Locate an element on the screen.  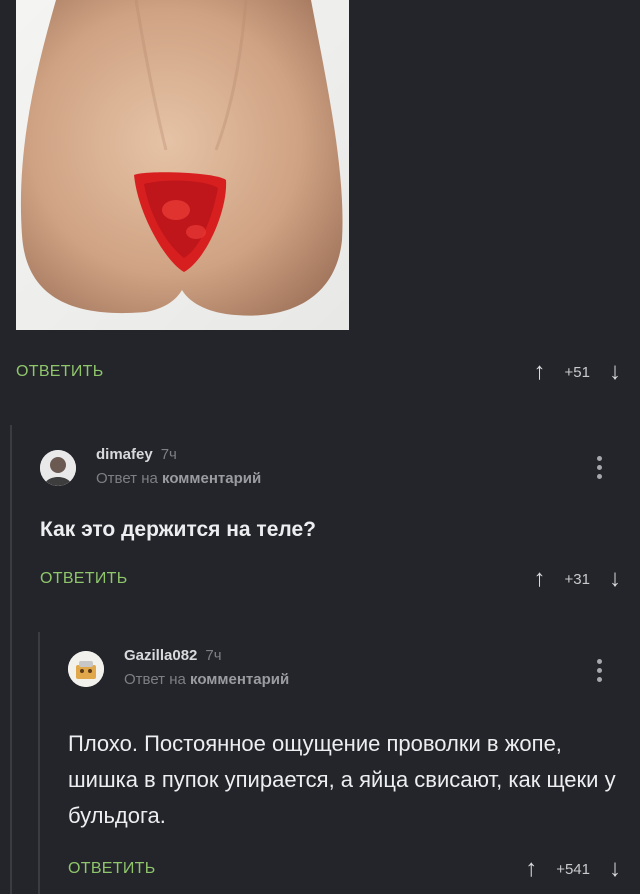
score: +541 is located at coordinates (573, 869).